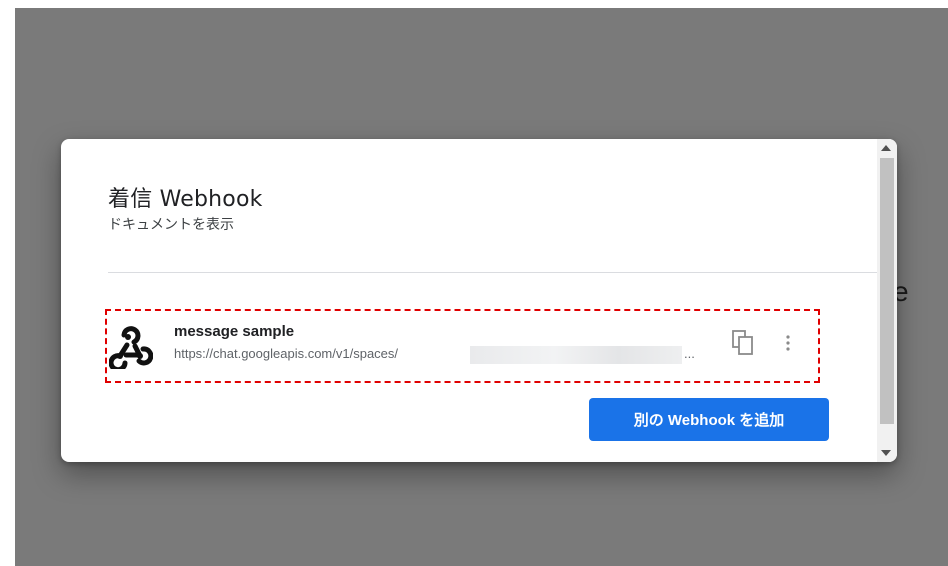 The image size is (948, 566). What do you see at coordinates (887, 291) in the screenshot?
I see `scroll-thumb` at bounding box center [887, 291].